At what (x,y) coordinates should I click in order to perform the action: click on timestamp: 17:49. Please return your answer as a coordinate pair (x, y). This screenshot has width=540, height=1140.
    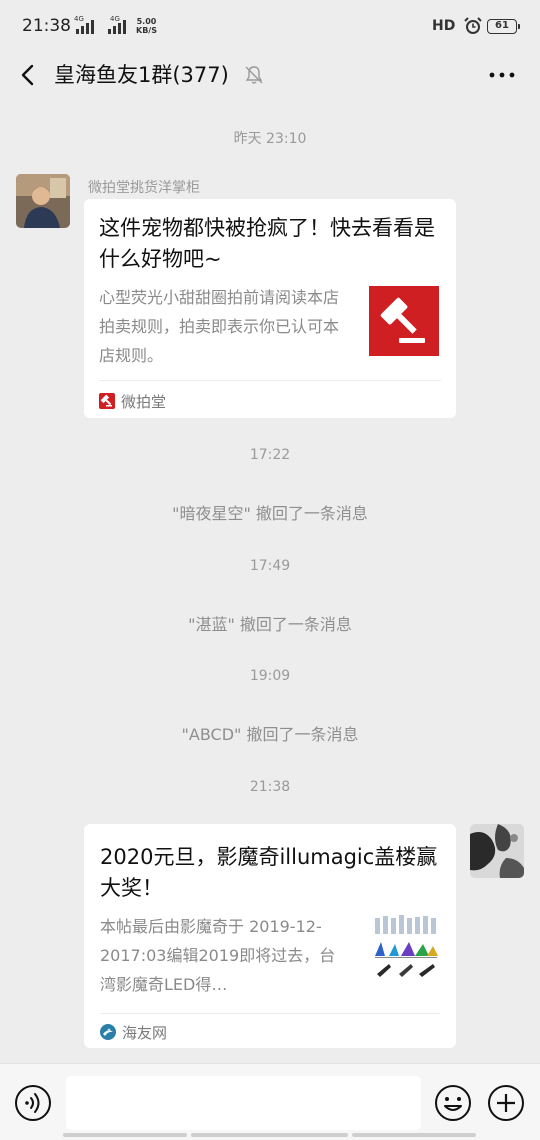
    Looking at the image, I should click on (270, 566).